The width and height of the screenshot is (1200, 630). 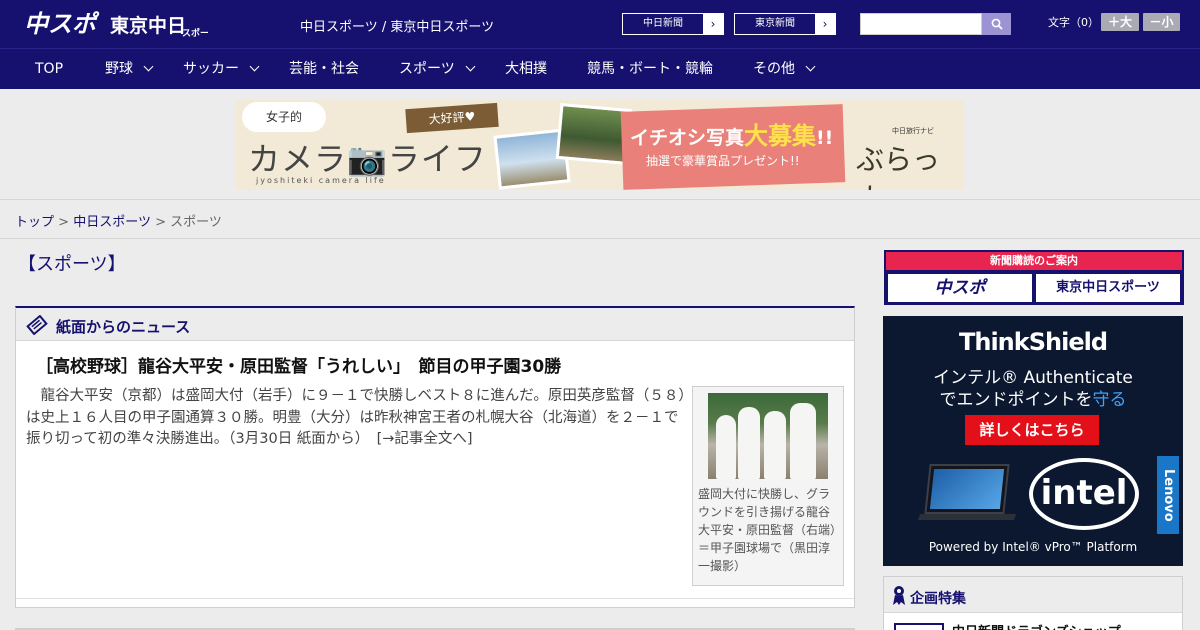 I want to click on laptop-screen, so click(x=967, y=489).